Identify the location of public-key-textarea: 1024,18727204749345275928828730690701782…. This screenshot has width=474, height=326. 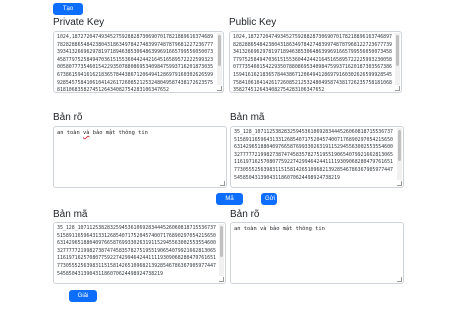
(315, 62).